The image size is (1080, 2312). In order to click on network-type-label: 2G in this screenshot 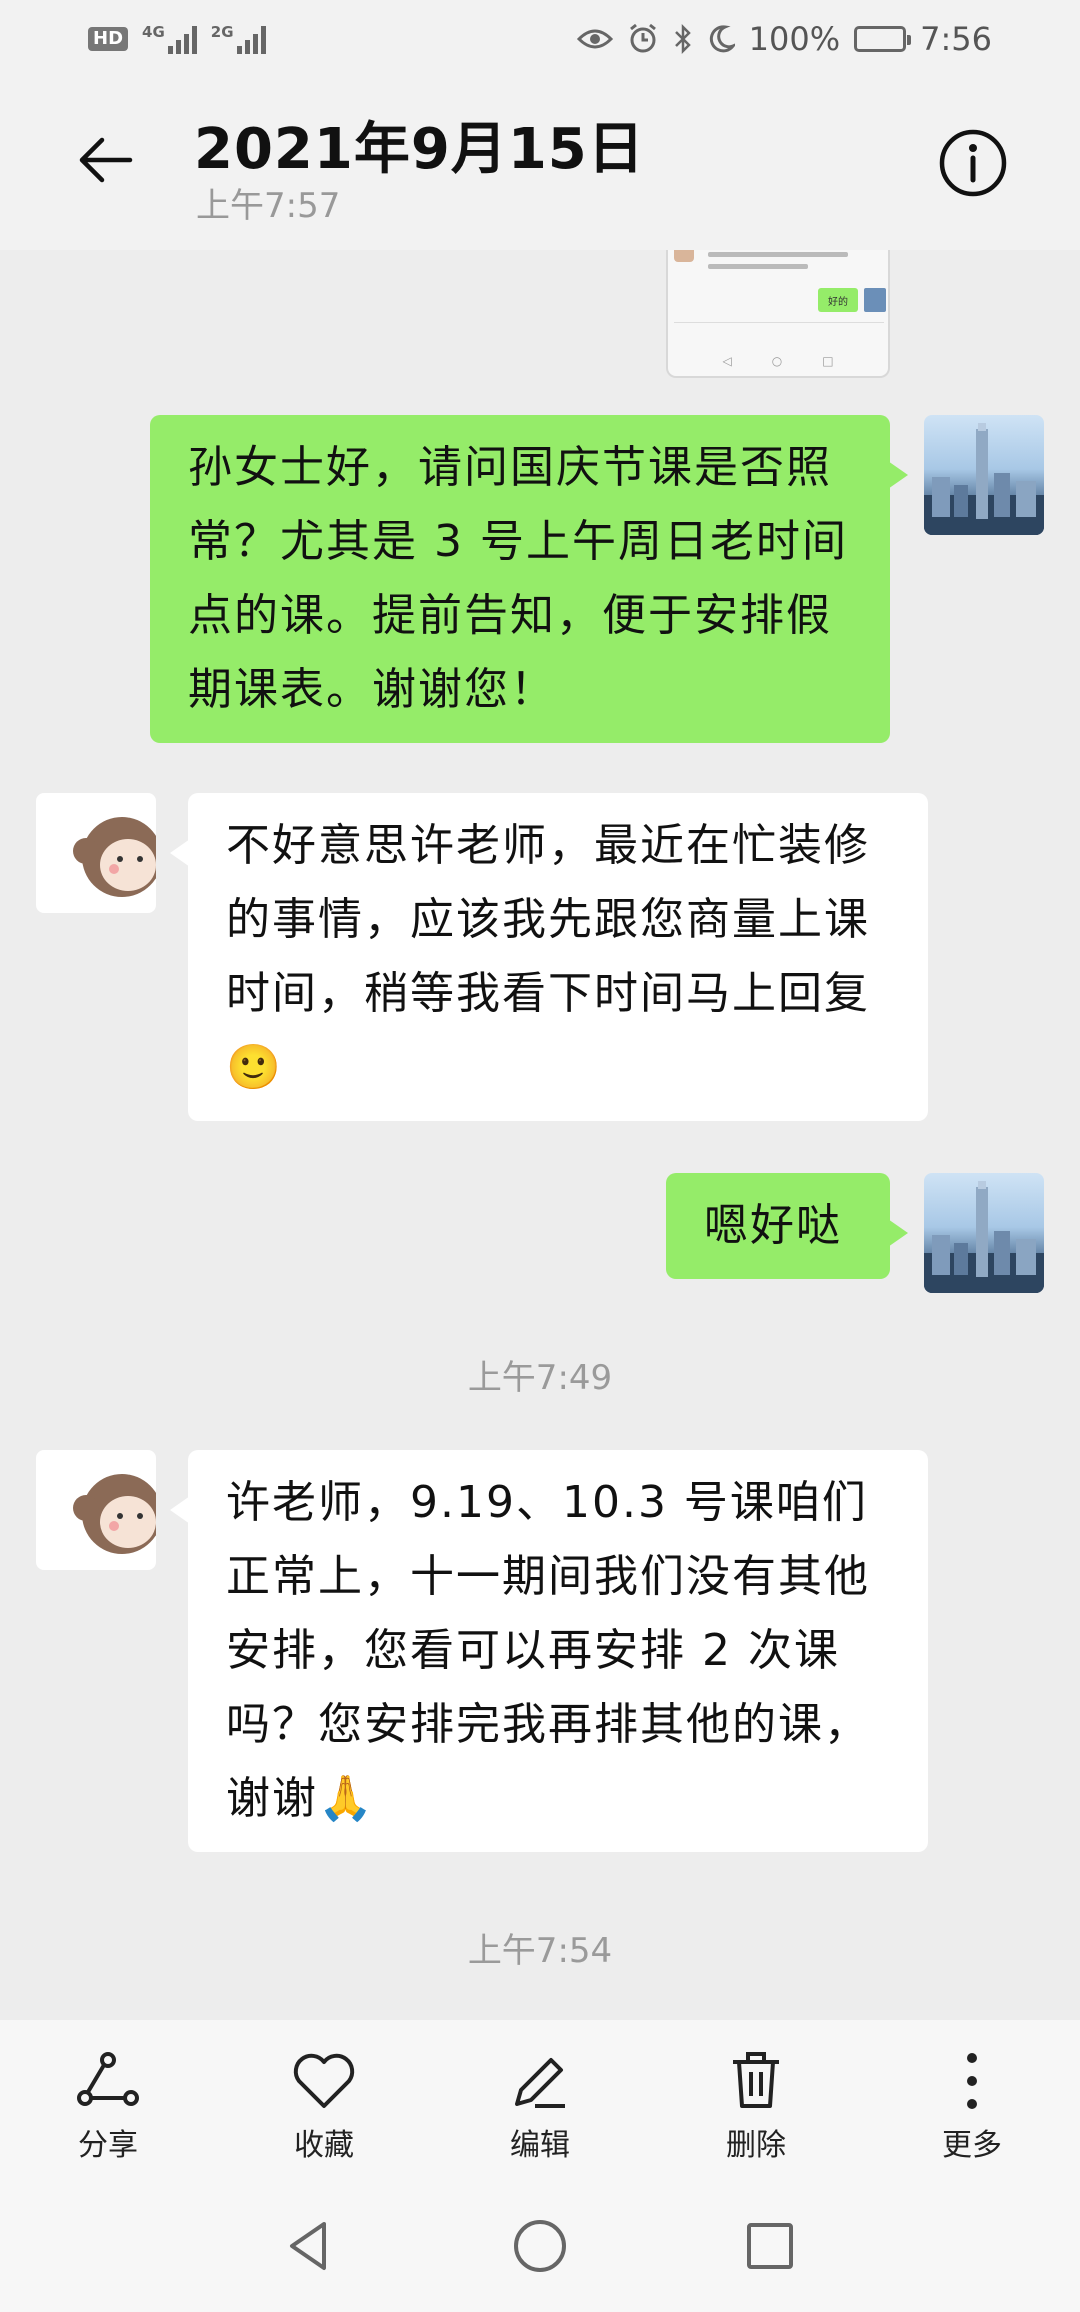, I will do `click(222, 32)`.